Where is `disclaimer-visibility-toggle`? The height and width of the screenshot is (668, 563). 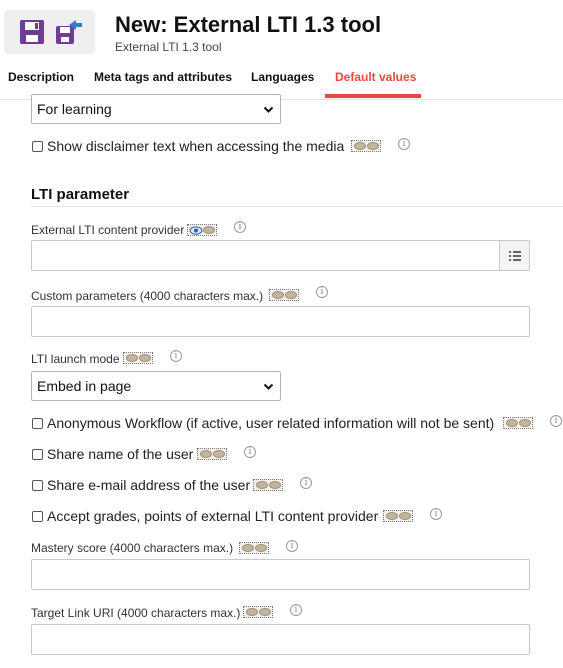
disclaimer-visibility-toggle is located at coordinates (366, 146).